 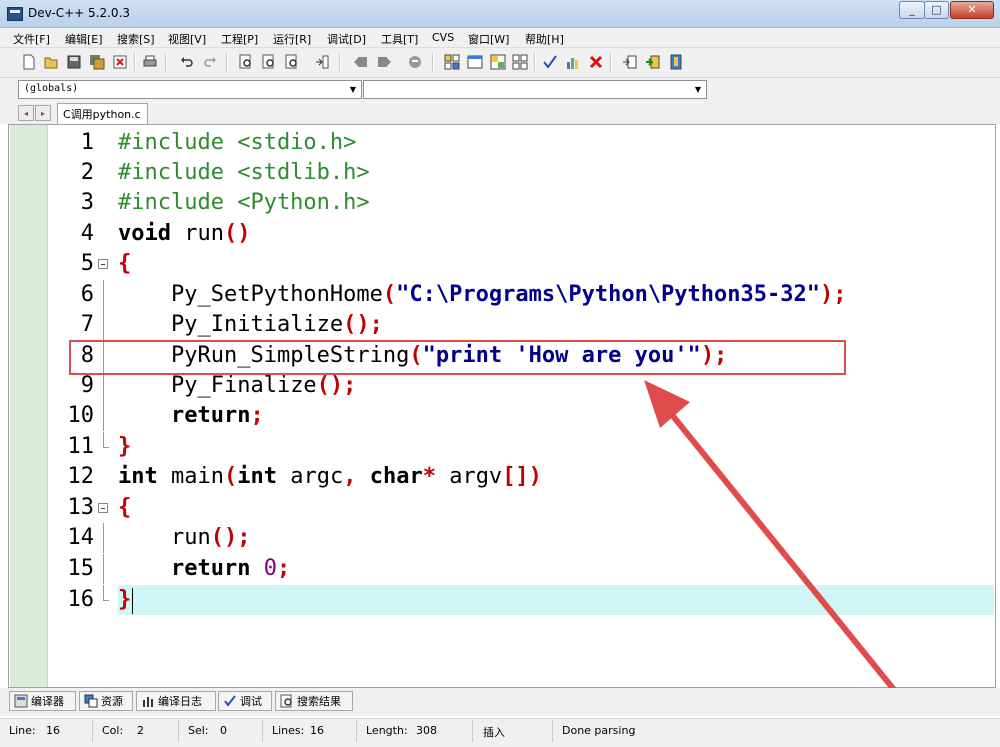 I want to click on goto-line-icon, so click(x=322, y=62).